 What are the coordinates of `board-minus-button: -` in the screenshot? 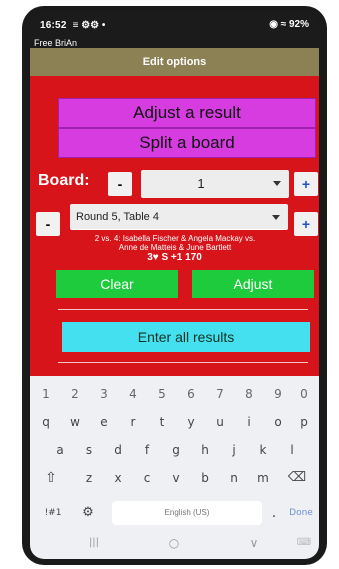 It's located at (120, 184).